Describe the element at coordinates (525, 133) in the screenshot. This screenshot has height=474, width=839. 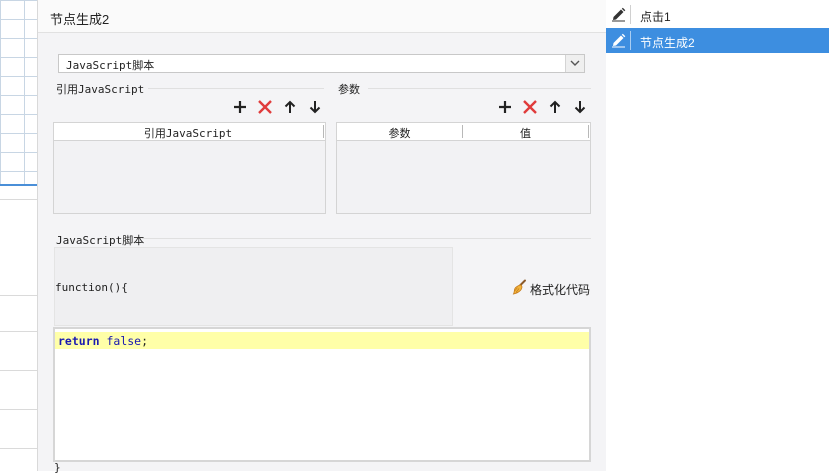
I see `param-value-column-header: 值` at that location.